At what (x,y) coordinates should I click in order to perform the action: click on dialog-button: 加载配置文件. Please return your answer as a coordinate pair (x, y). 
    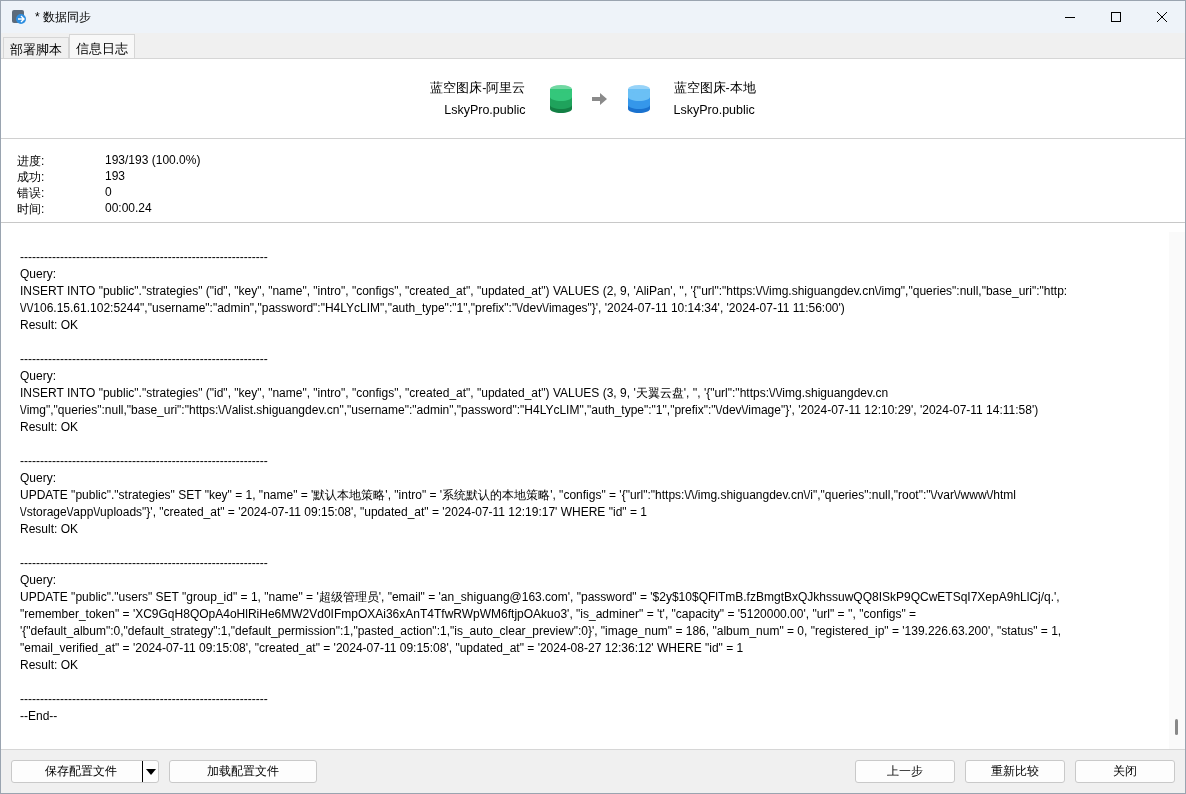
    Looking at the image, I should click on (243, 771).